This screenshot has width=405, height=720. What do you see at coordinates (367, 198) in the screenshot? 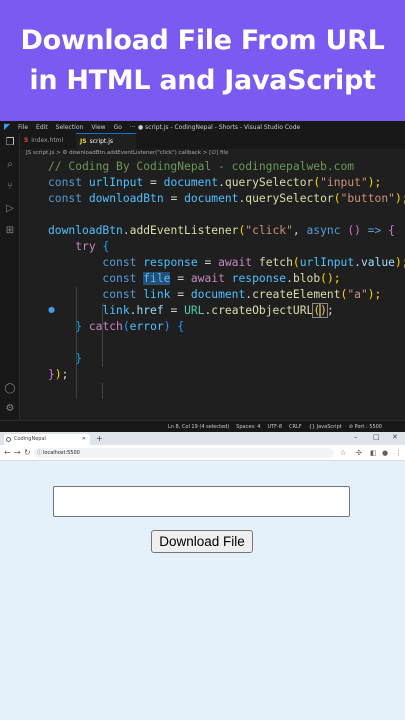
I see `token: "button"` at bounding box center [367, 198].